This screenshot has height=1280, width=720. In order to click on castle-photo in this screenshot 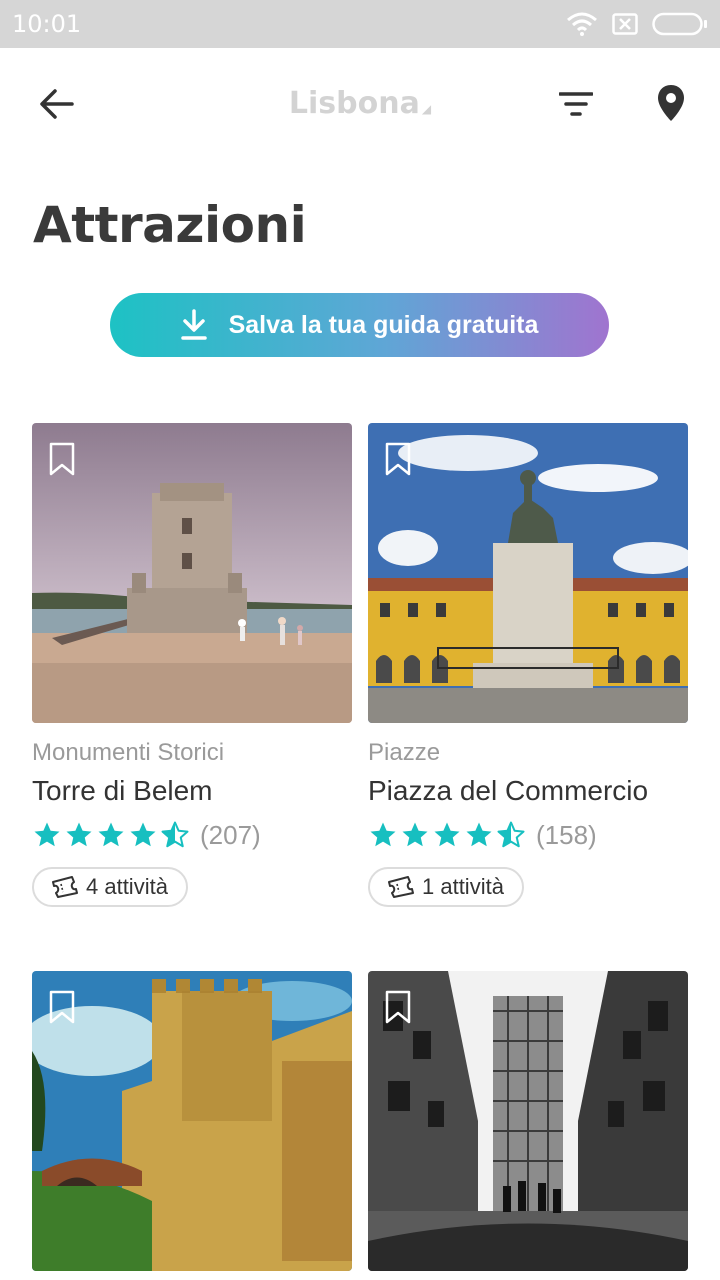, I will do `click(192, 1121)`.